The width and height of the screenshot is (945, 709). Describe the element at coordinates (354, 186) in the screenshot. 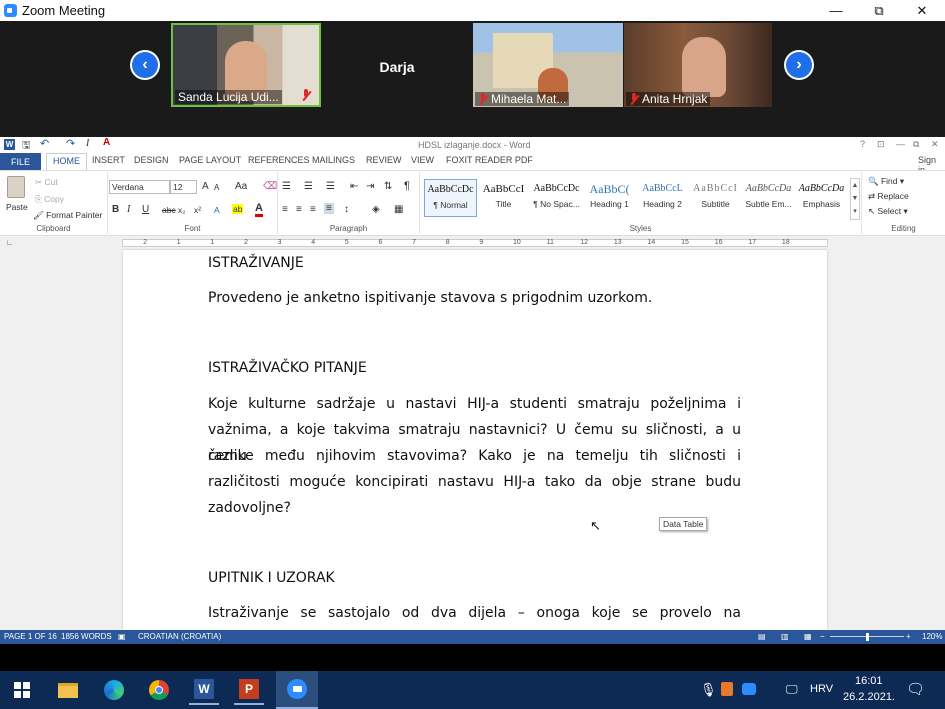

I see `decrease-indent-icon: ⇤` at that location.